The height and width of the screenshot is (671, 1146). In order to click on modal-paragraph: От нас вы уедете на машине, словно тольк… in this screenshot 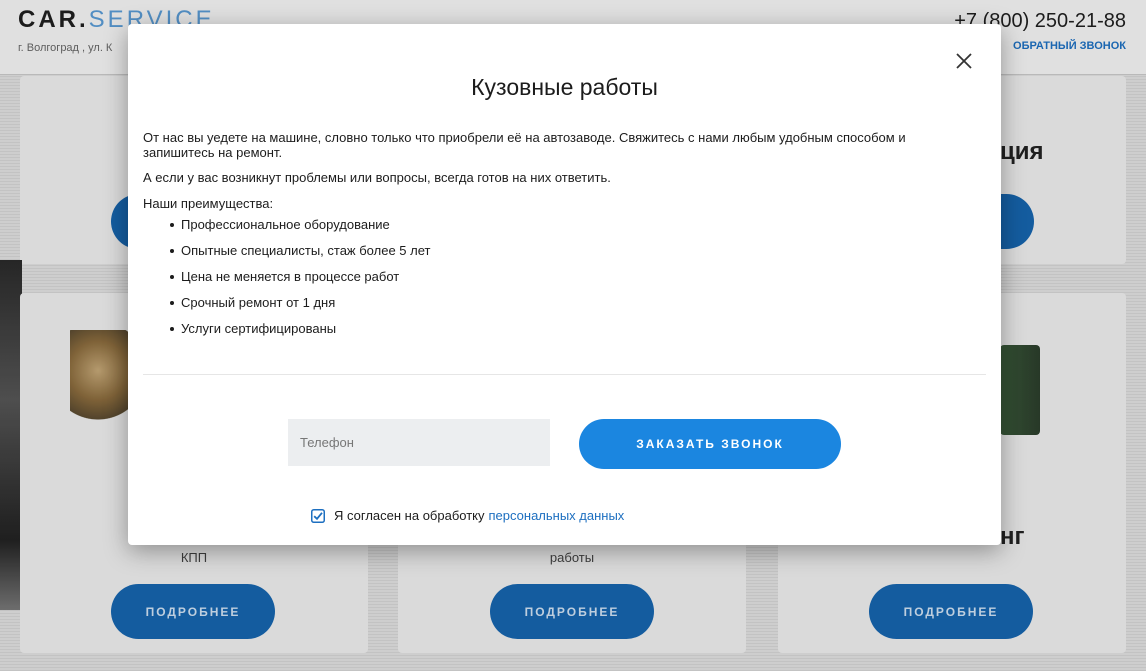, I will do `click(524, 145)`.